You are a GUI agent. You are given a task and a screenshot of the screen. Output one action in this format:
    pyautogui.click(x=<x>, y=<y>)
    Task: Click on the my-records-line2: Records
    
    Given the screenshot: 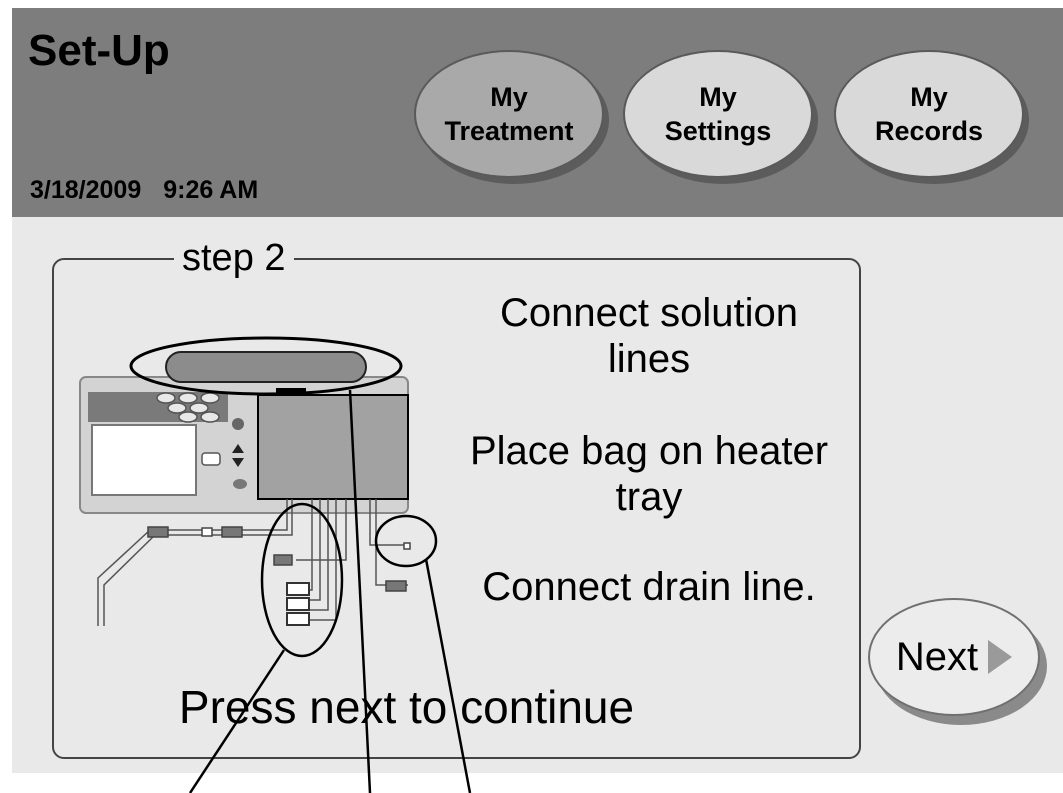 What is the action you would take?
    pyautogui.click(x=929, y=131)
    